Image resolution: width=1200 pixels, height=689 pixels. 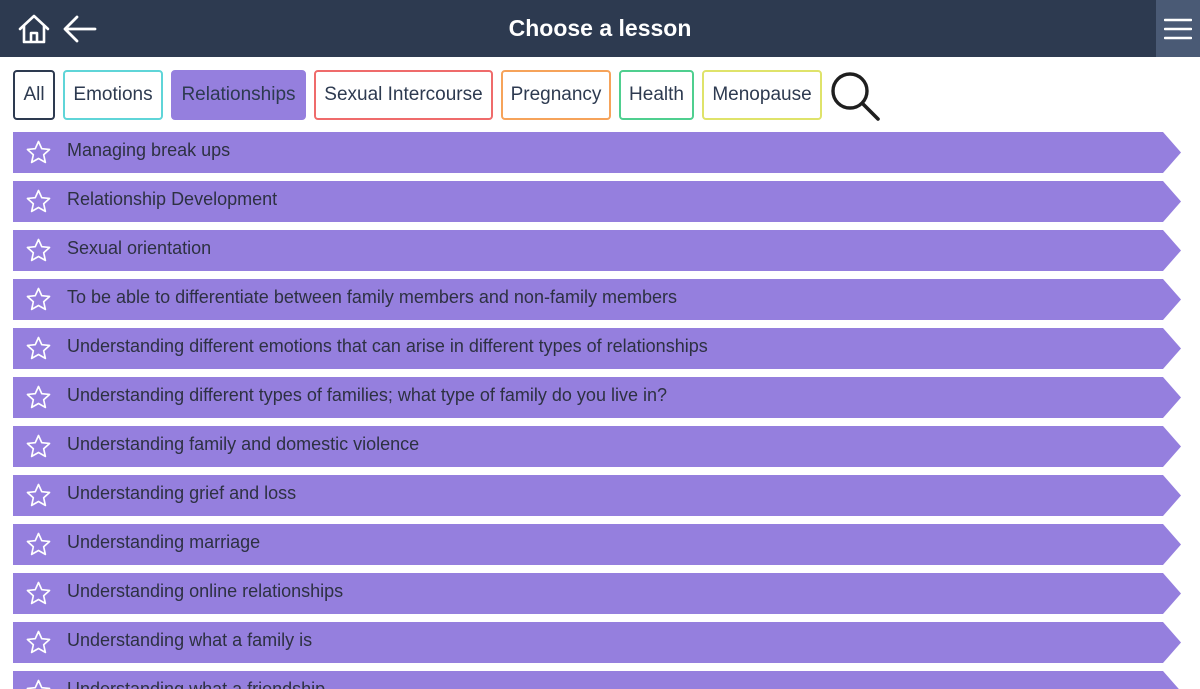 I want to click on hamburger-menu-icon, so click(x=1178, y=28).